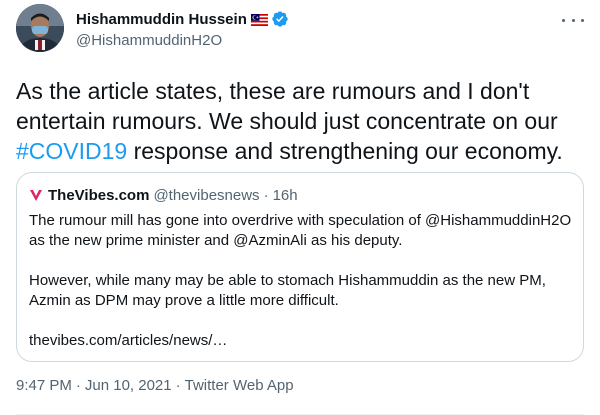  Describe the element at coordinates (99, 195) in the screenshot. I see `quoted-display-name: TheVibes.com` at that location.